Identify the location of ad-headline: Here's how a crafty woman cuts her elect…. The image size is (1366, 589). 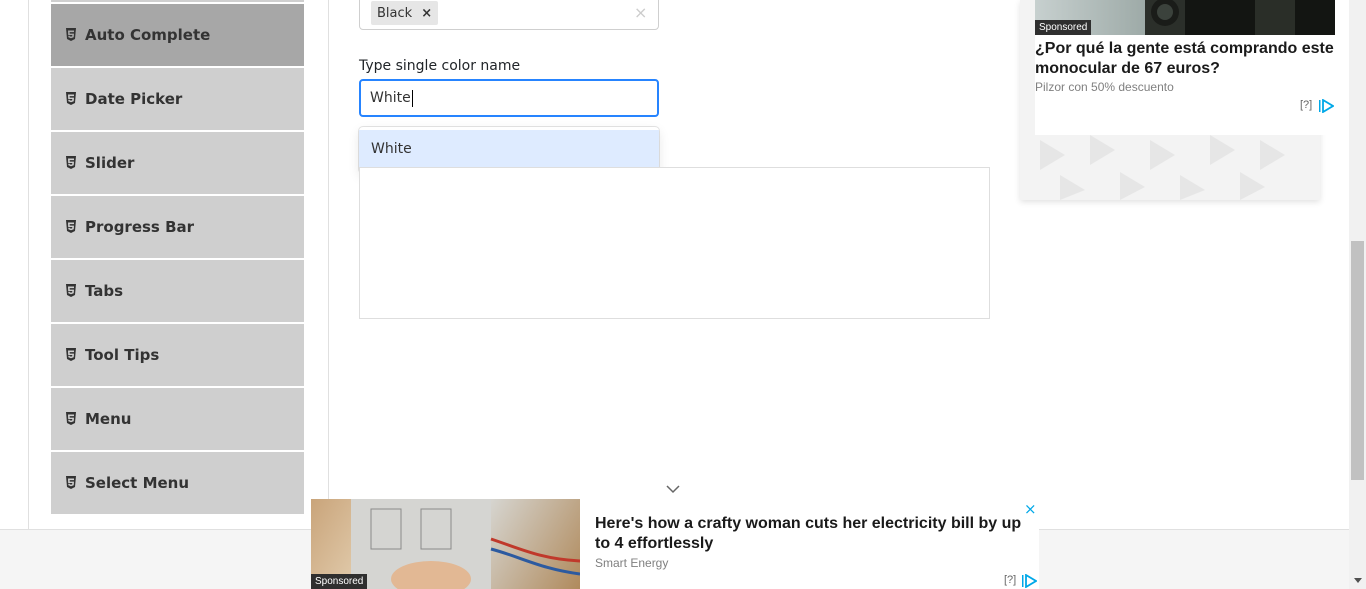
(811, 534).